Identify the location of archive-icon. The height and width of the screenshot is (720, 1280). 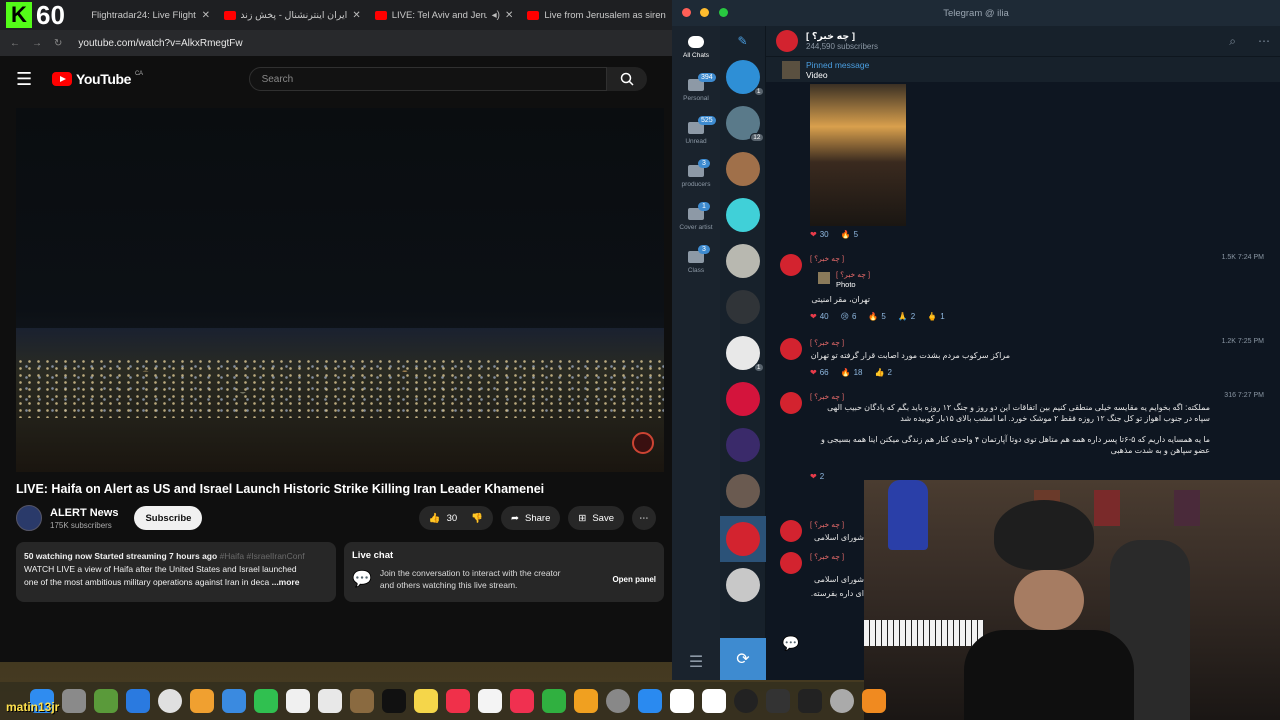
(362, 701).